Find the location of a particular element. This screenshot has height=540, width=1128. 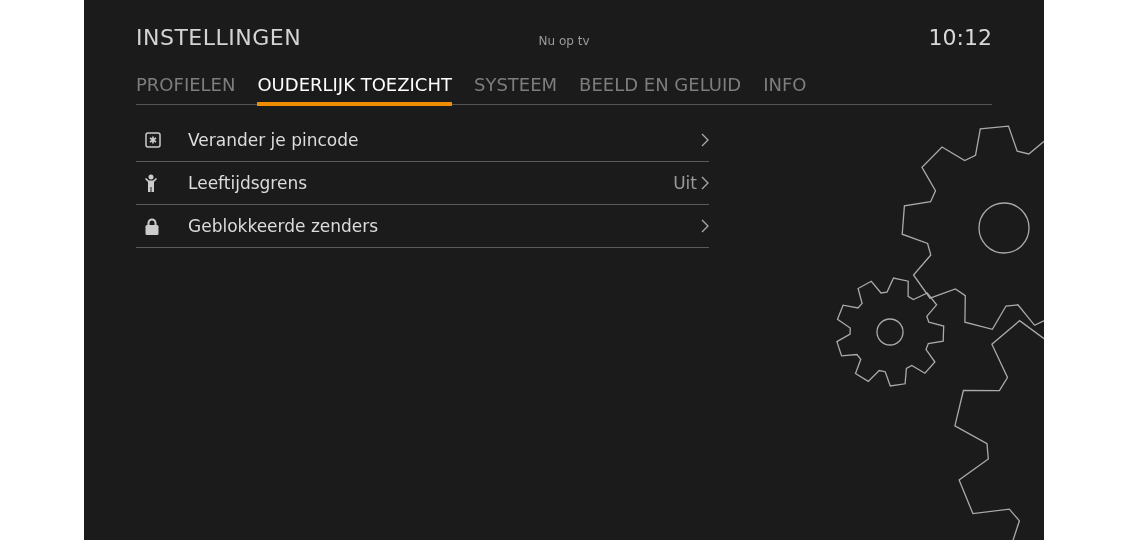

settings-tab: SYSTEEM is located at coordinates (515, 90).